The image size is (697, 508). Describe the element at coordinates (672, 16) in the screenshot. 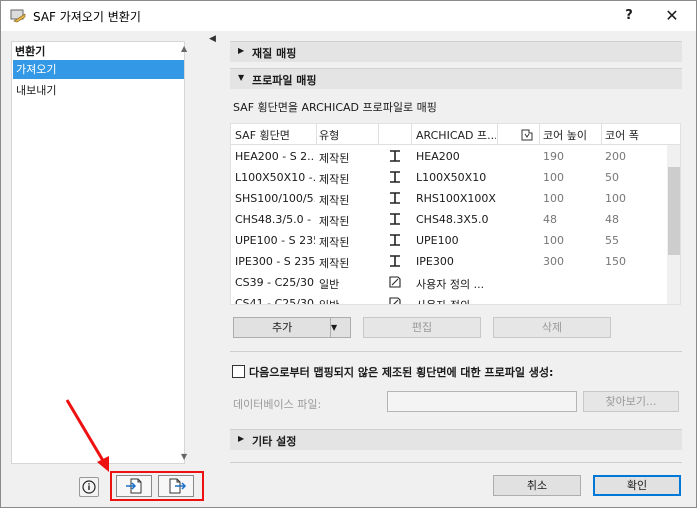

I see `close-button: ✕` at that location.